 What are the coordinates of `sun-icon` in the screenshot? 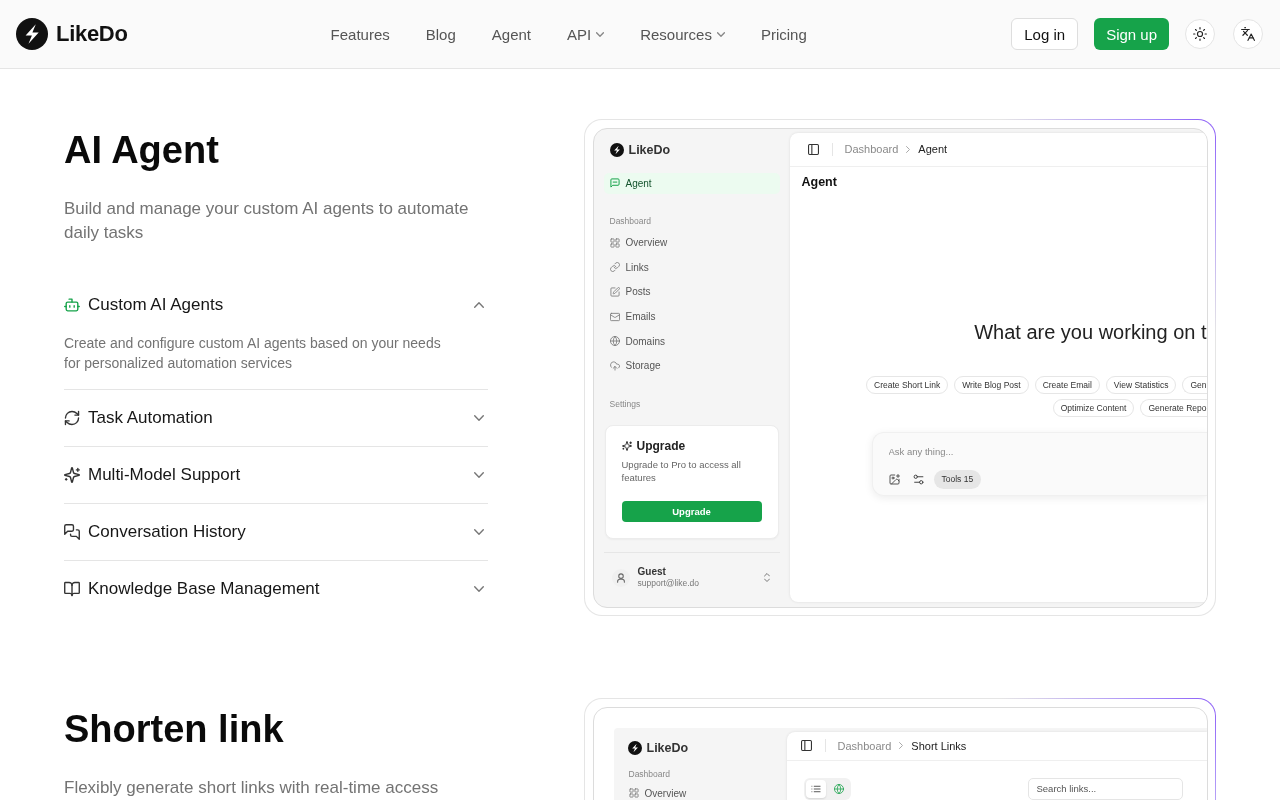 It's located at (1200, 34).